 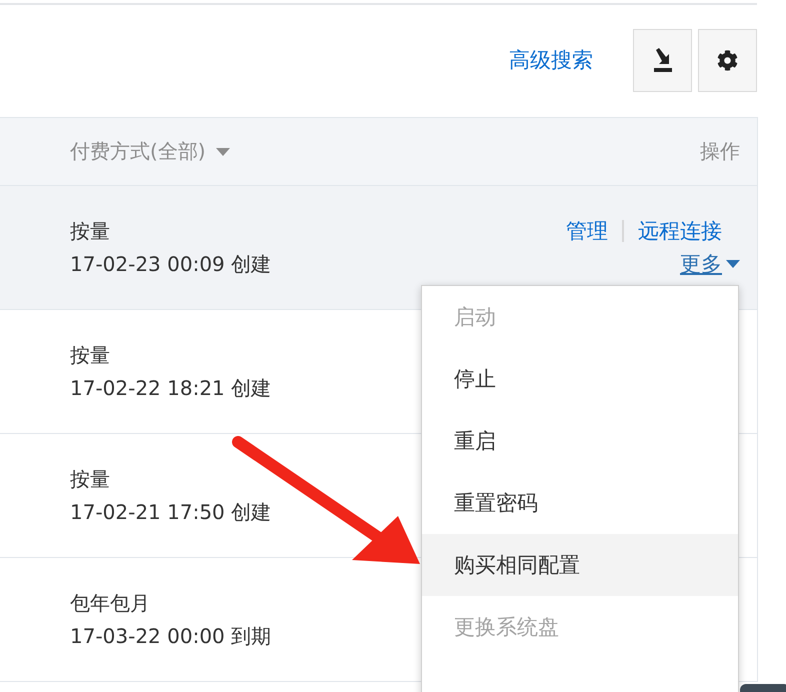 I want to click on settings-button, so click(x=727, y=60).